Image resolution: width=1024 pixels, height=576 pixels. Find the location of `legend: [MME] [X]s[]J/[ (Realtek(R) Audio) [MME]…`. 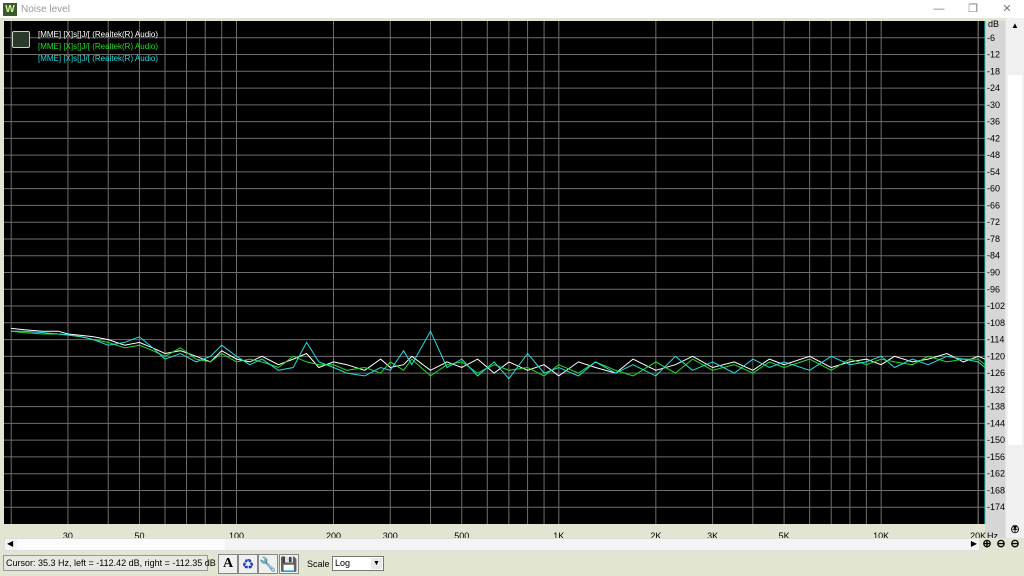

legend: [MME] [X]s[]J/[ (Realtek(R) Audio) [MME]… is located at coordinates (85, 47).